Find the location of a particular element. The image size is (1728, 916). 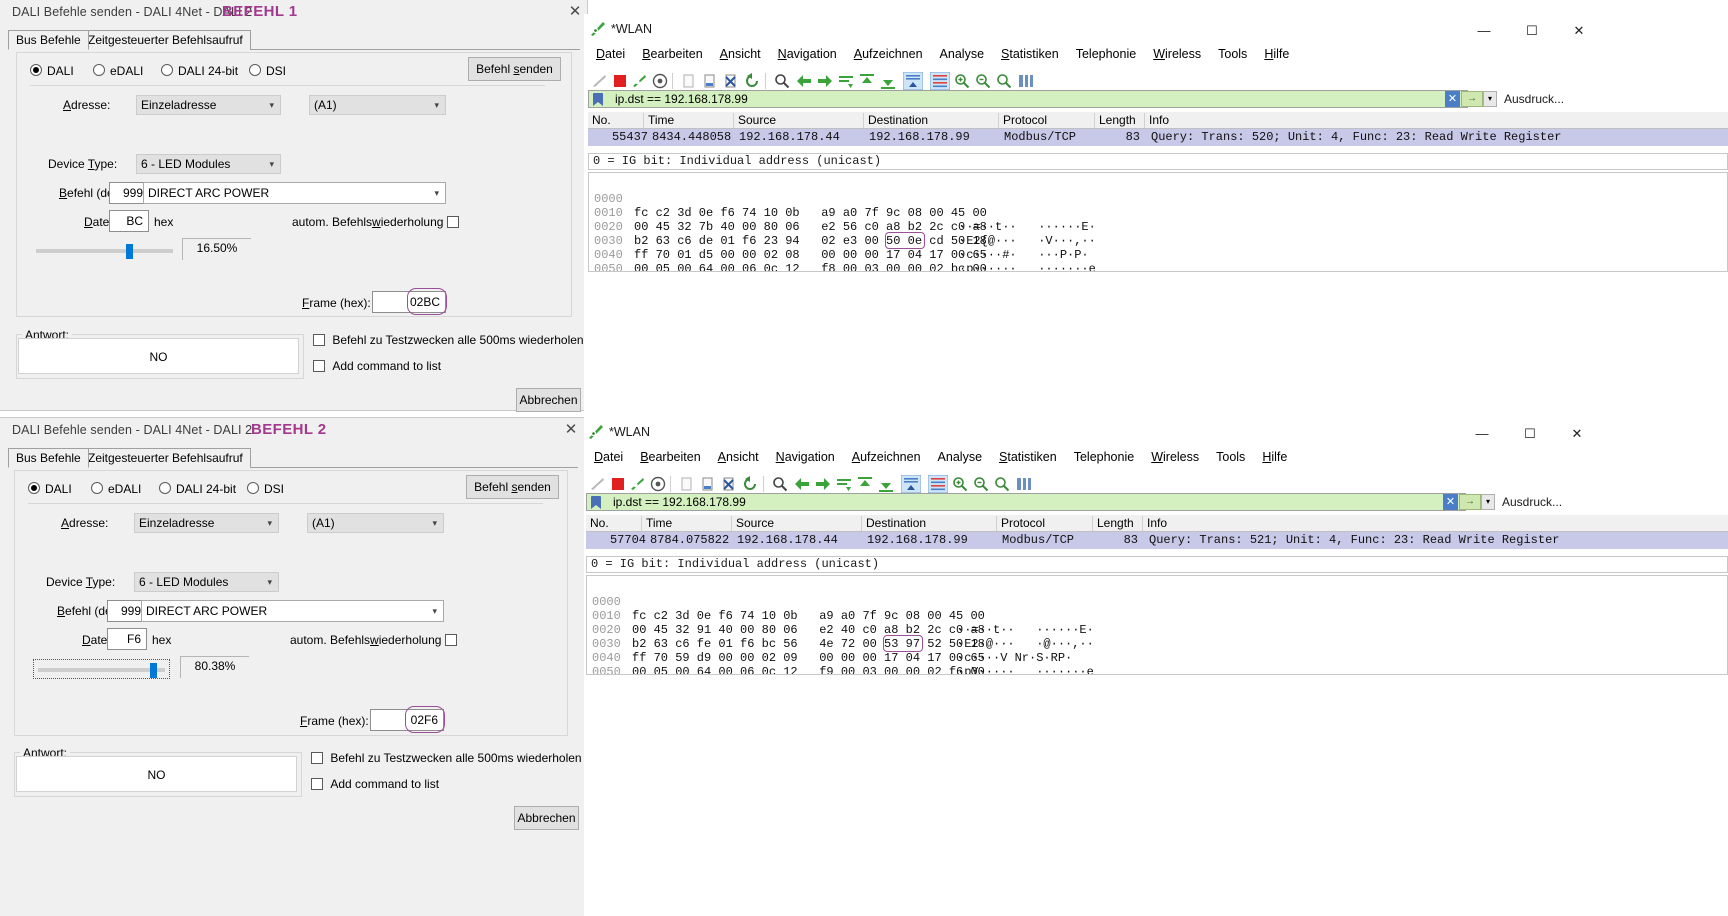

send-command-button-1: Befehl senden is located at coordinates (514, 69).